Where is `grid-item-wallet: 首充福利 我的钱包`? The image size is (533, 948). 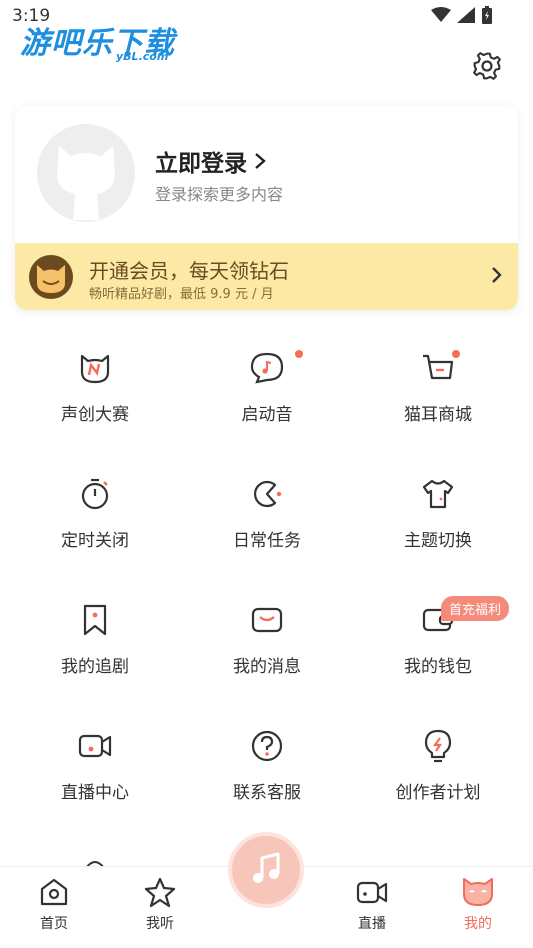
grid-item-wallet: 首充福利 我的钱包 is located at coordinates (438, 632).